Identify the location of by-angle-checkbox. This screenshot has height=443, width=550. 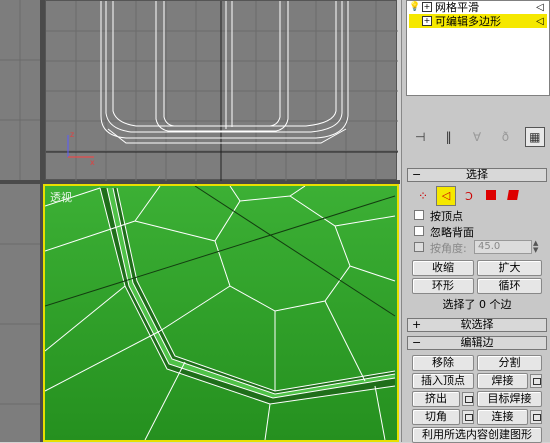
(419, 247).